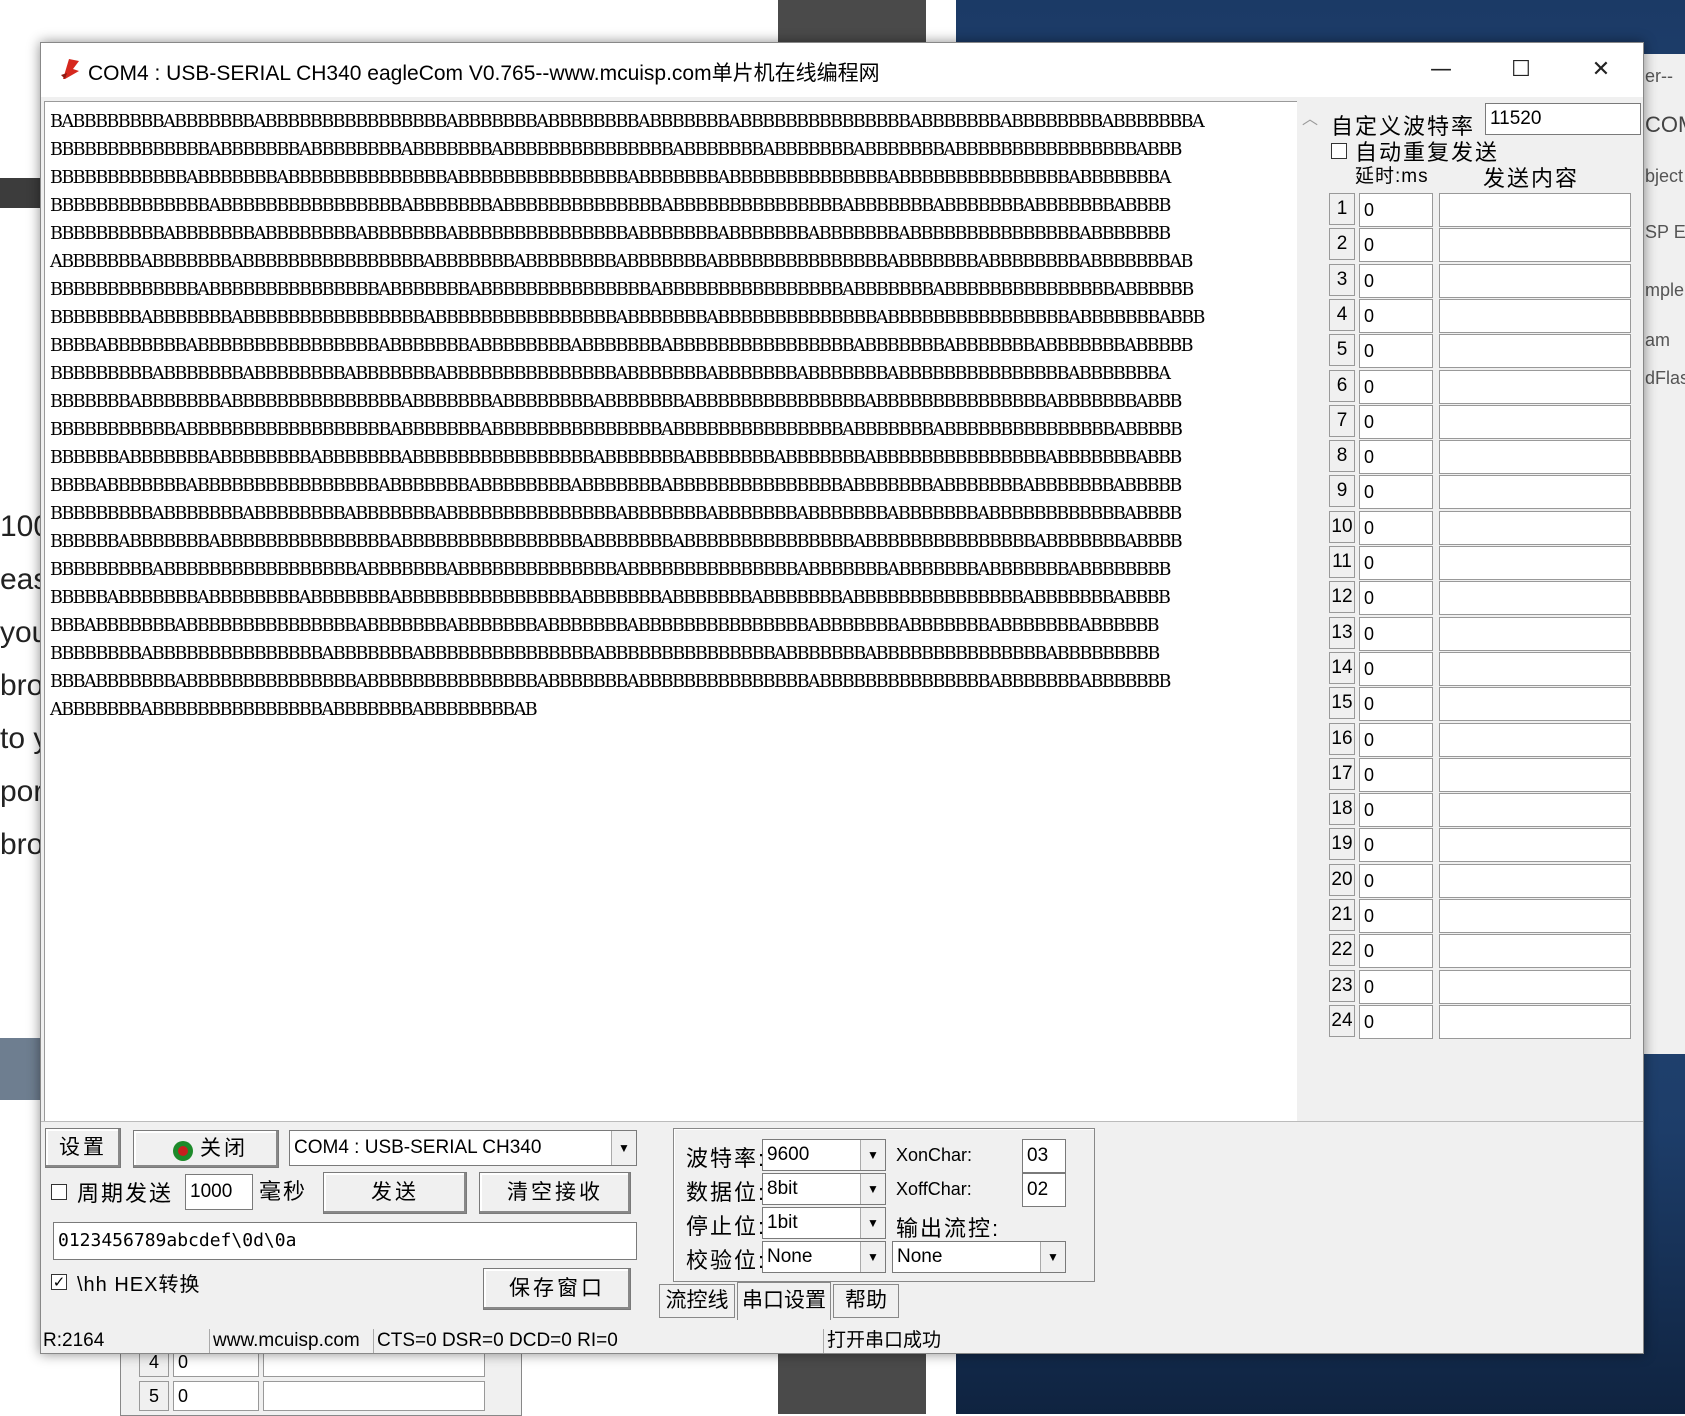  I want to click on minimize-button: —, so click(1441, 70).